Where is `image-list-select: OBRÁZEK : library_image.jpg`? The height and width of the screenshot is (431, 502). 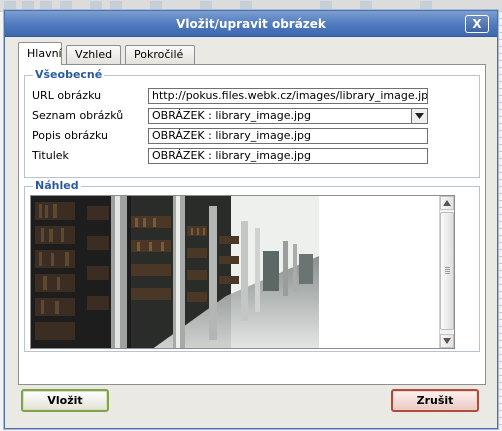 image-list-select: OBRÁZEK : library_image.jpg is located at coordinates (288, 116).